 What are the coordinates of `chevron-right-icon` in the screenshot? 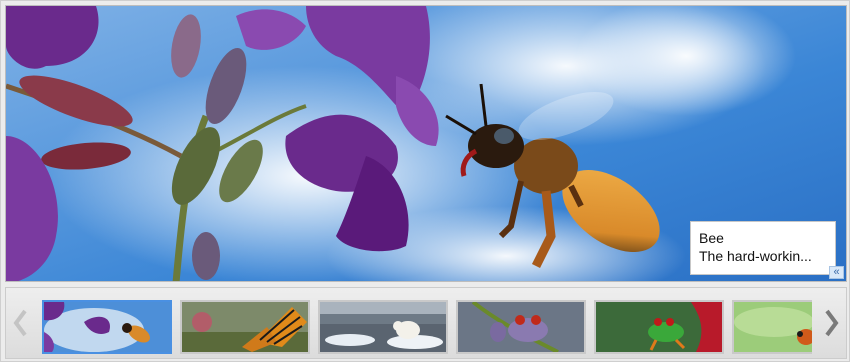 It's located at (832, 323).